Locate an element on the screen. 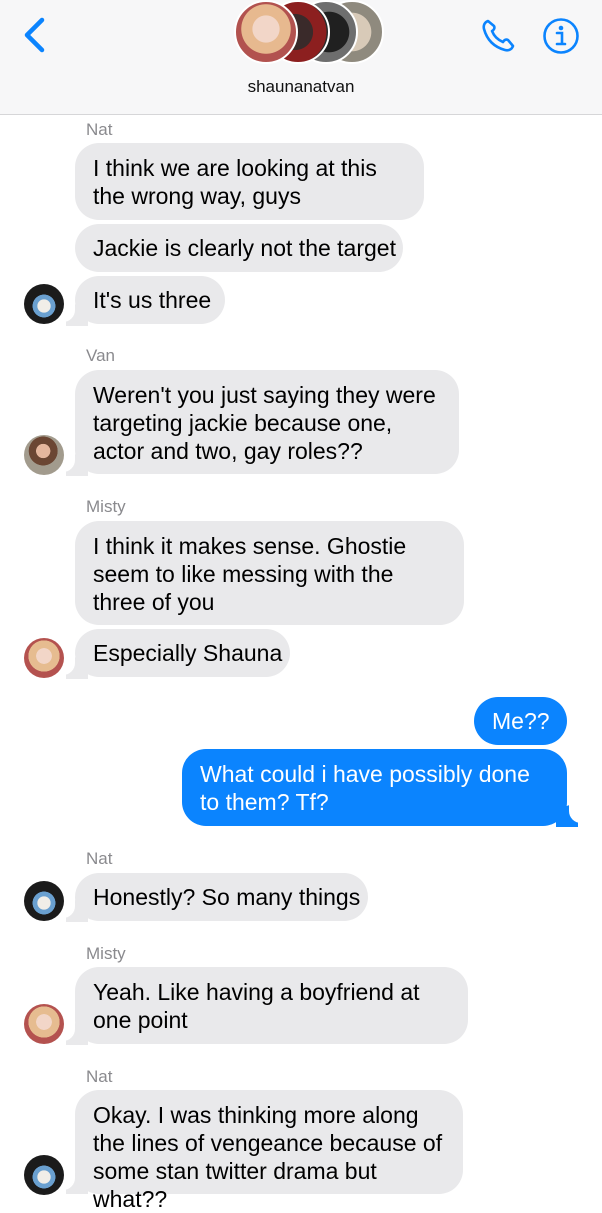  info-button is located at coordinates (561, 36).